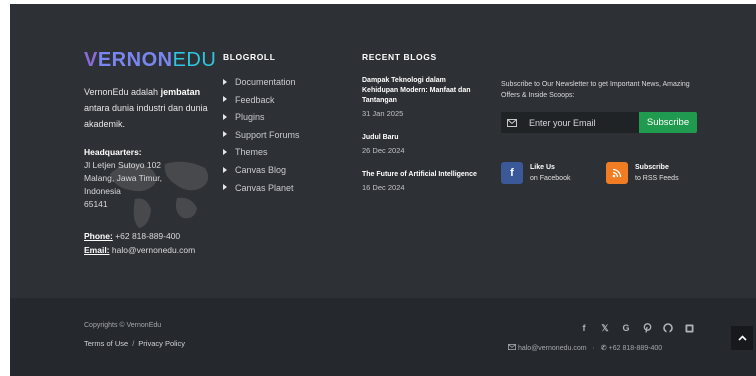 The height and width of the screenshot is (376, 756). What do you see at coordinates (383, 113) in the screenshot?
I see `post-date: 31 Jan 2025` at bounding box center [383, 113].